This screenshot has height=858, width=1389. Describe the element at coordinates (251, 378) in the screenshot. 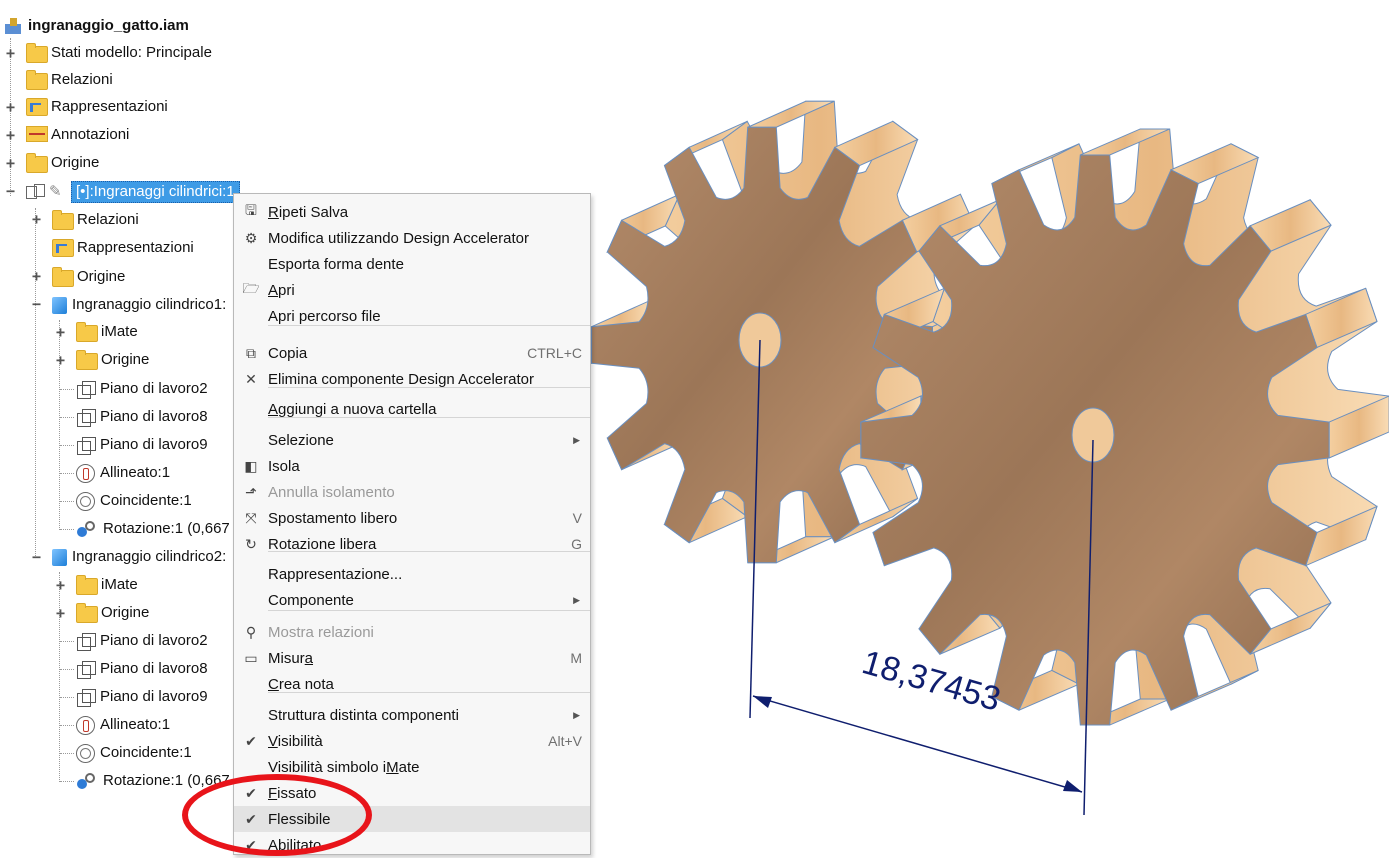

I see `delete-icon: ✕` at that location.